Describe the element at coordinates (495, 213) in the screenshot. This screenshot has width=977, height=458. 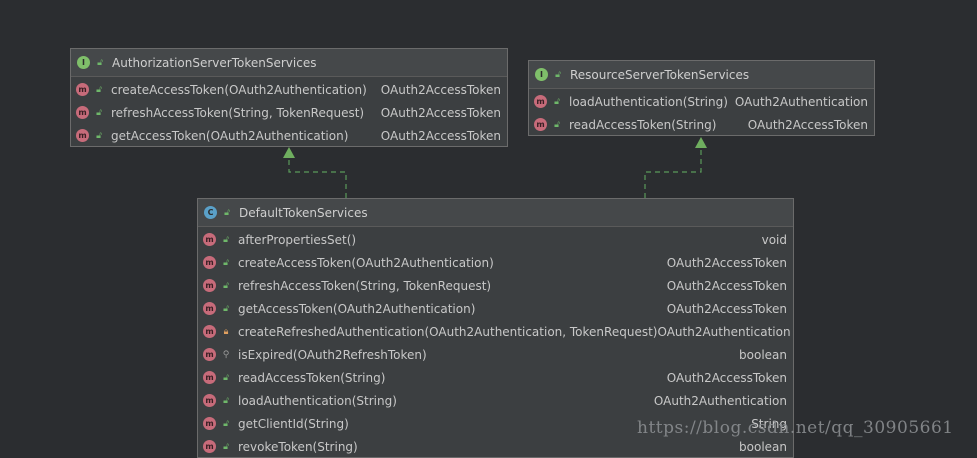
I see `default-token-services-header: C 🔓︎ DefaultTokenServices` at that location.